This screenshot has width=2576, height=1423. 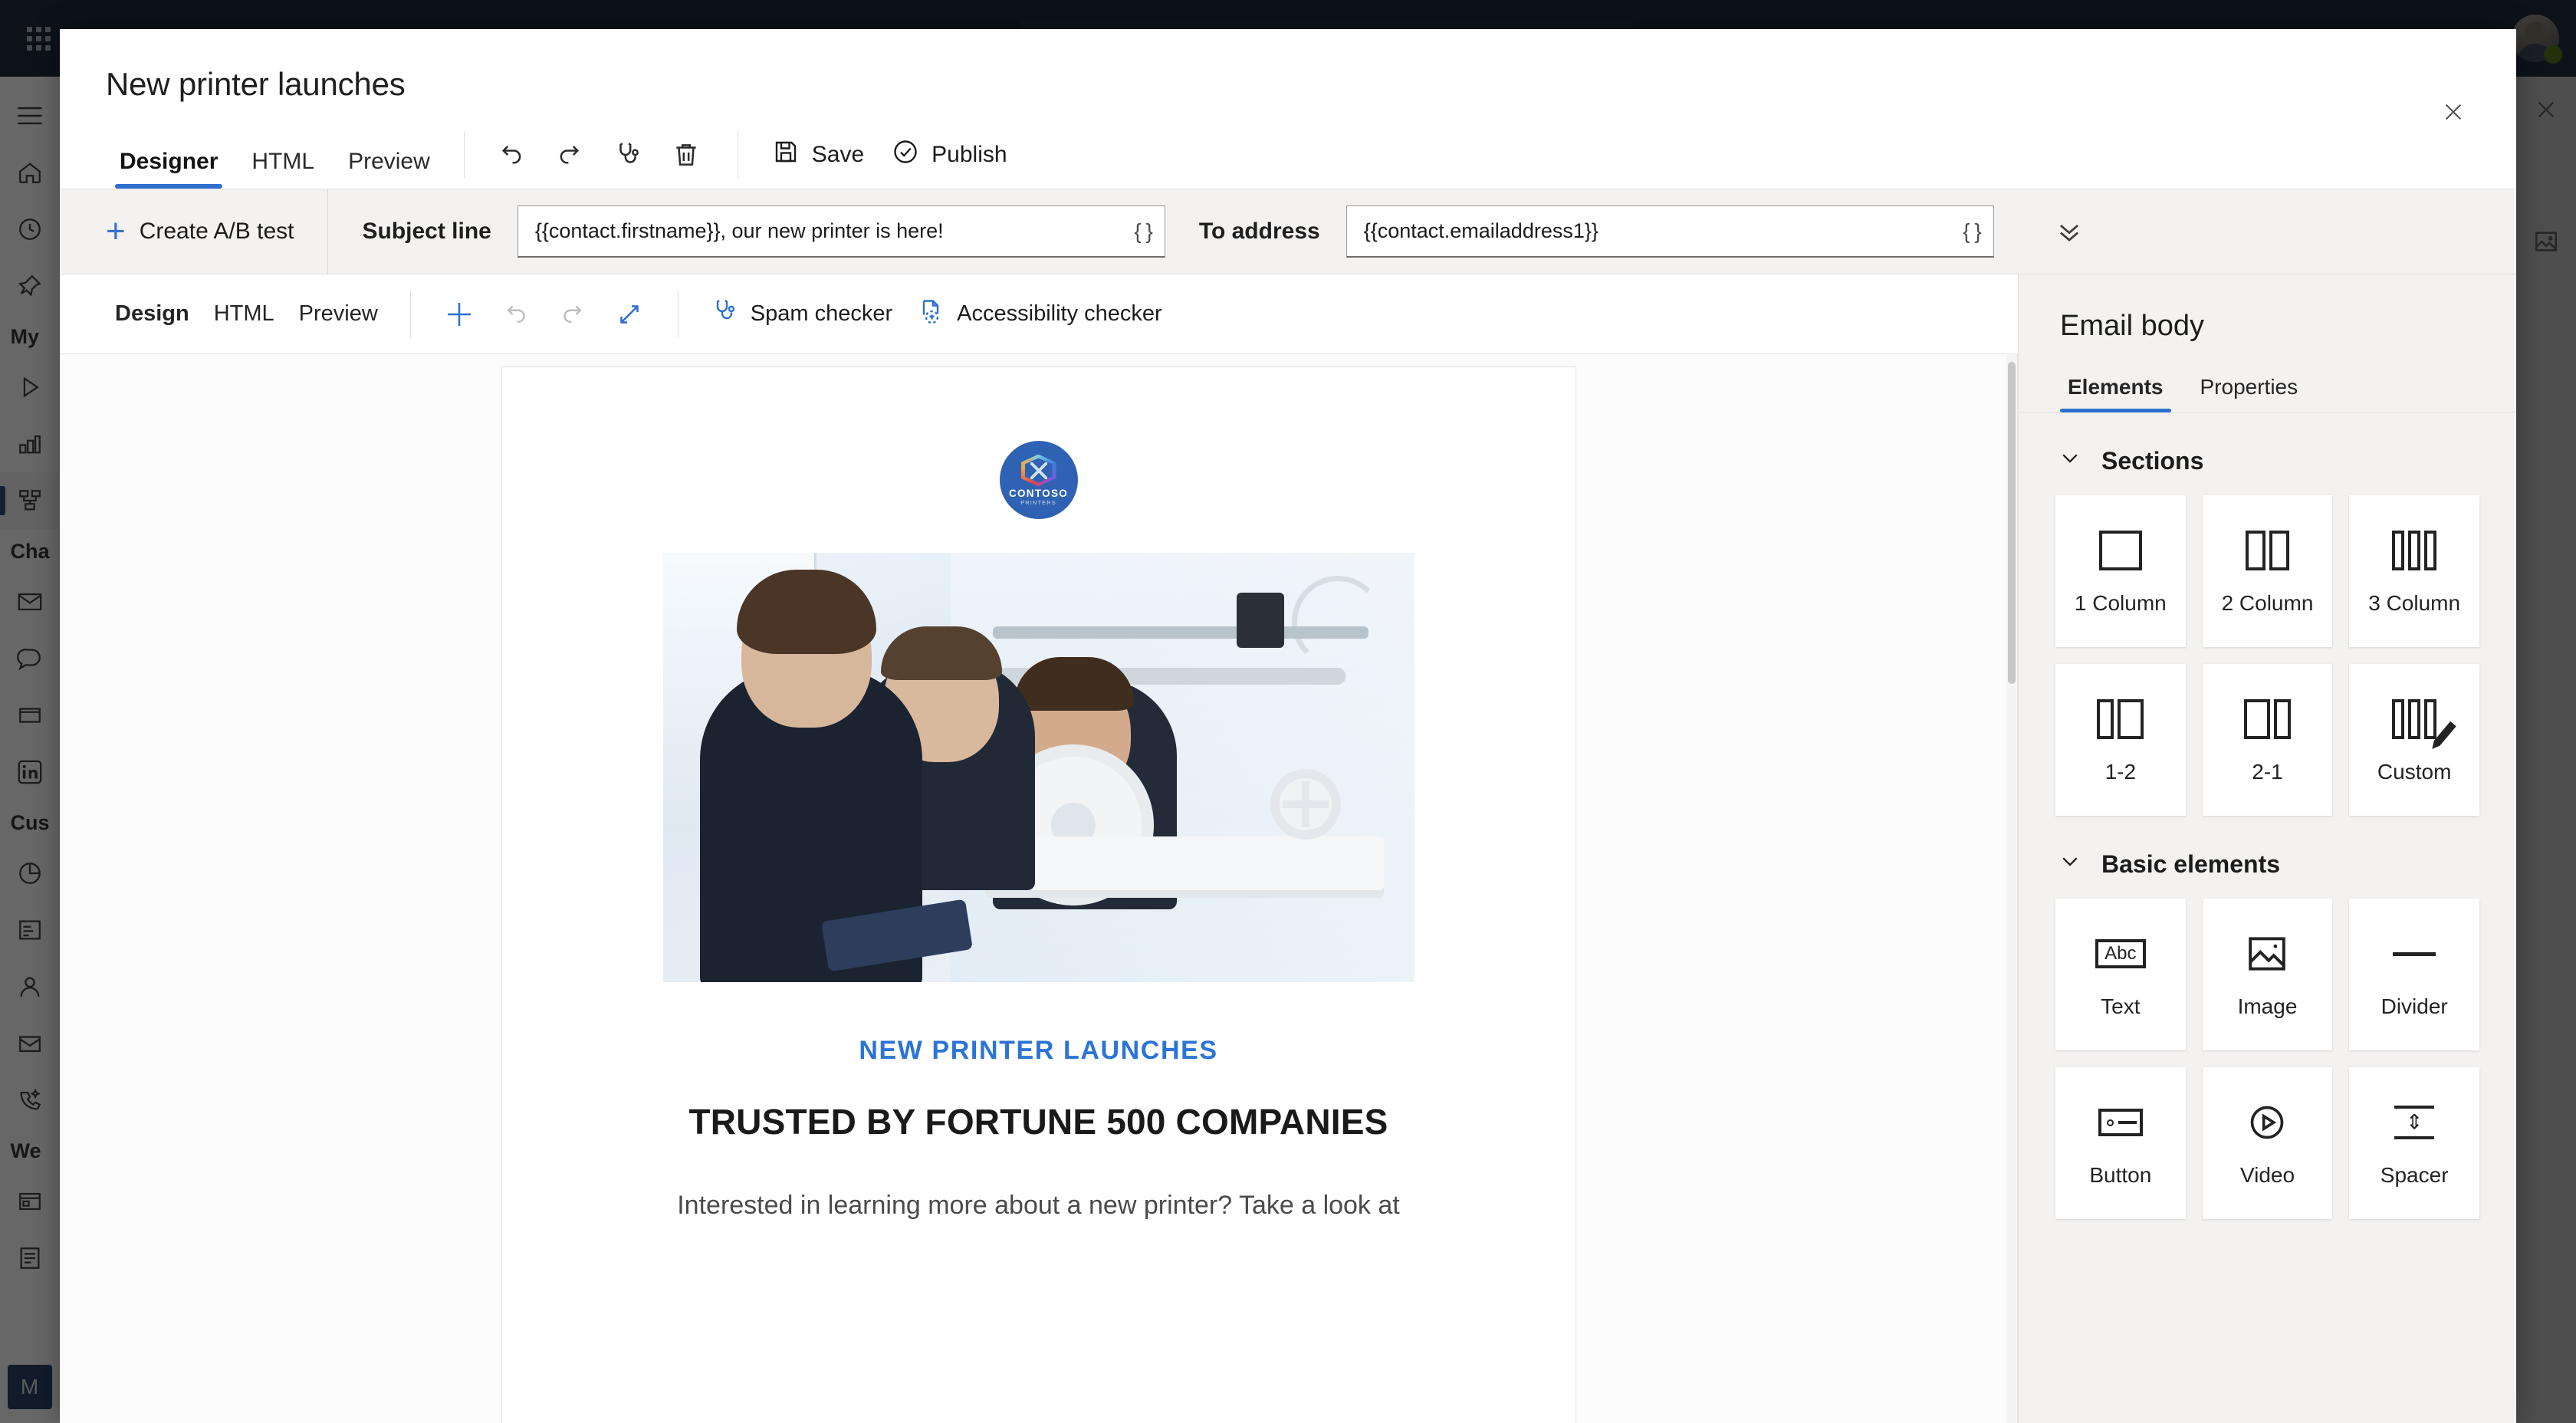 I want to click on contoso-printers-logo: CONTOSO PRINTERS, so click(x=1038, y=480).